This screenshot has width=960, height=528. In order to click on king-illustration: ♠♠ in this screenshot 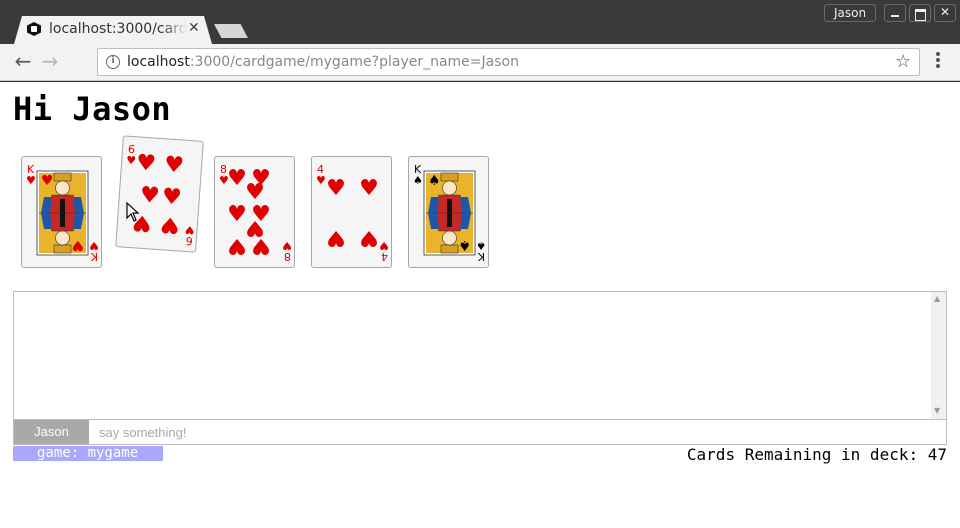, I will do `click(449, 213)`.